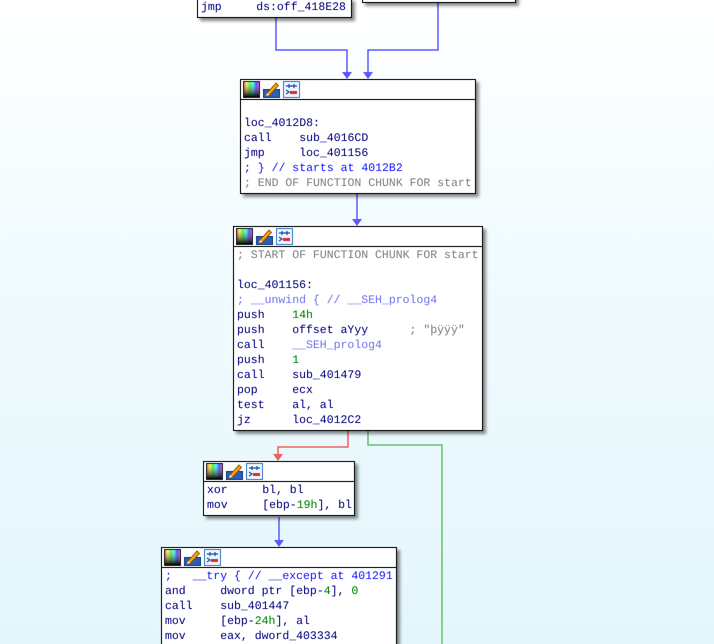 The height and width of the screenshot is (644, 714). What do you see at coordinates (261, 591) in the screenshot?
I see `instruction-line: and dword ptr [ebp-4], 0` at bounding box center [261, 591].